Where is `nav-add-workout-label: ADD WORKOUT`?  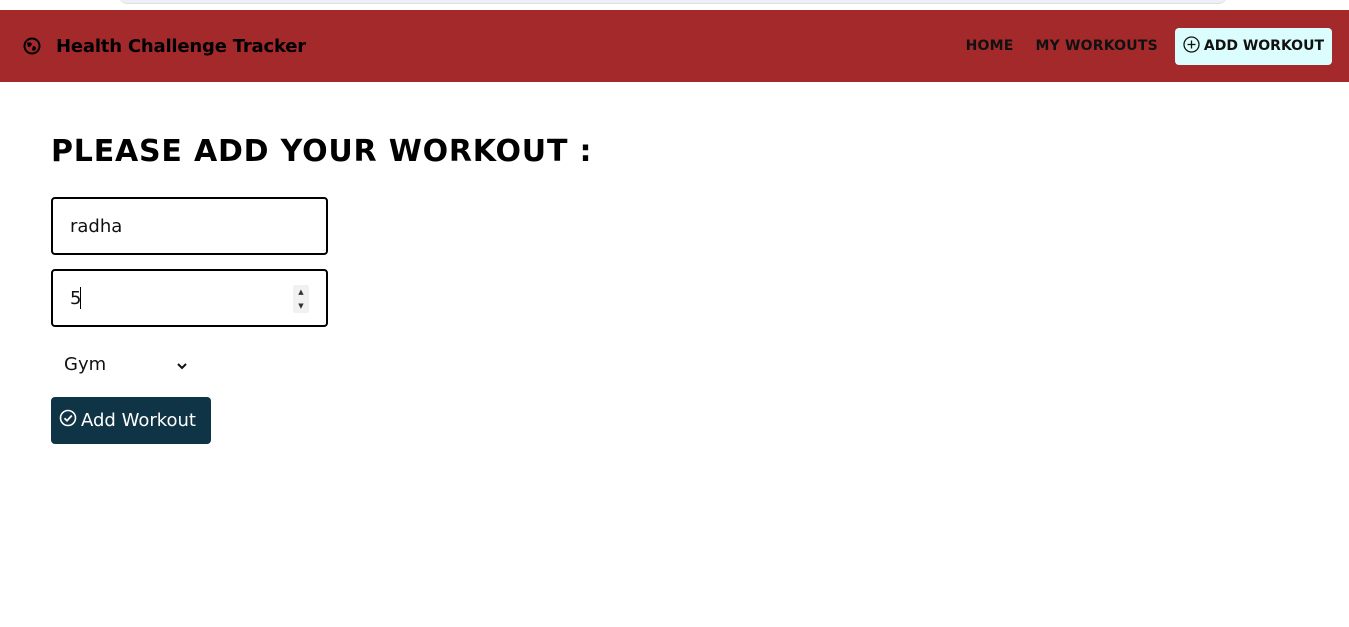 nav-add-workout-label: ADD WORKOUT is located at coordinates (1263, 46).